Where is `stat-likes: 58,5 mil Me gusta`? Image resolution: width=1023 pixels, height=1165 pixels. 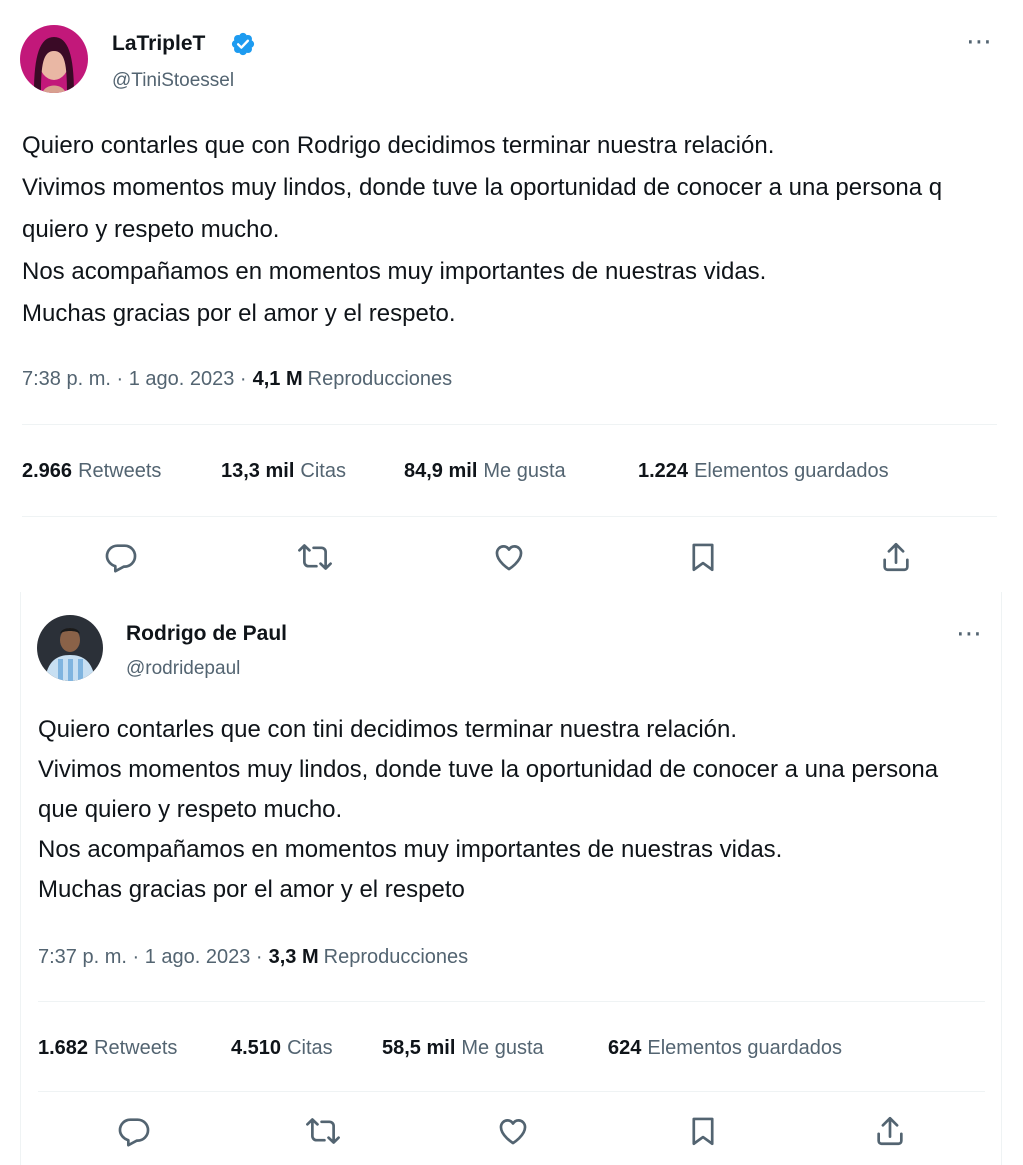 stat-likes: 58,5 mil Me gusta is located at coordinates (463, 1048).